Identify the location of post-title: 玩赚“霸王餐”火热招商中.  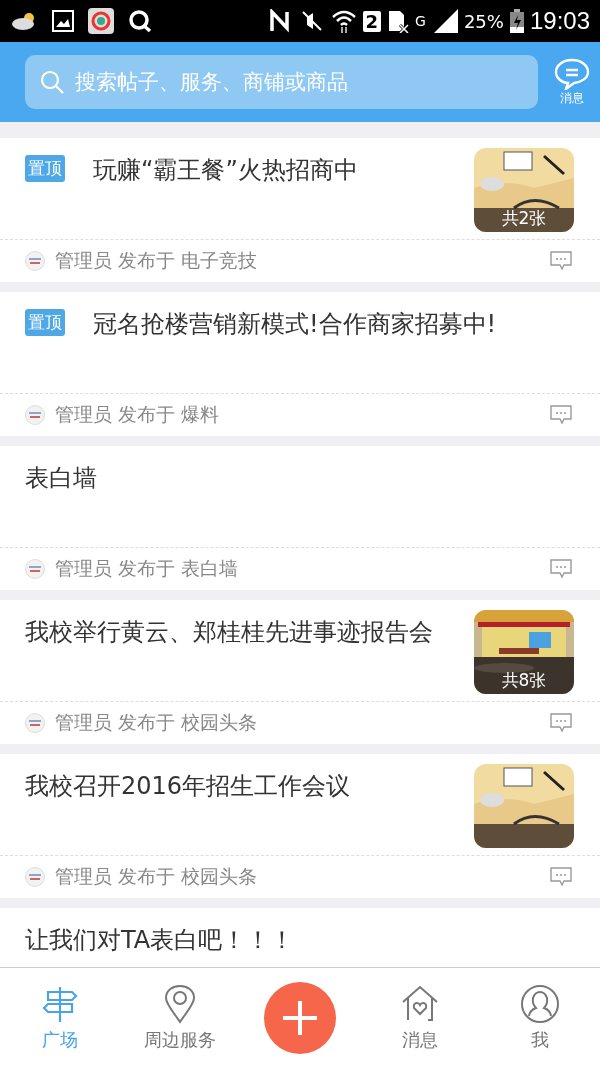
(225, 170).